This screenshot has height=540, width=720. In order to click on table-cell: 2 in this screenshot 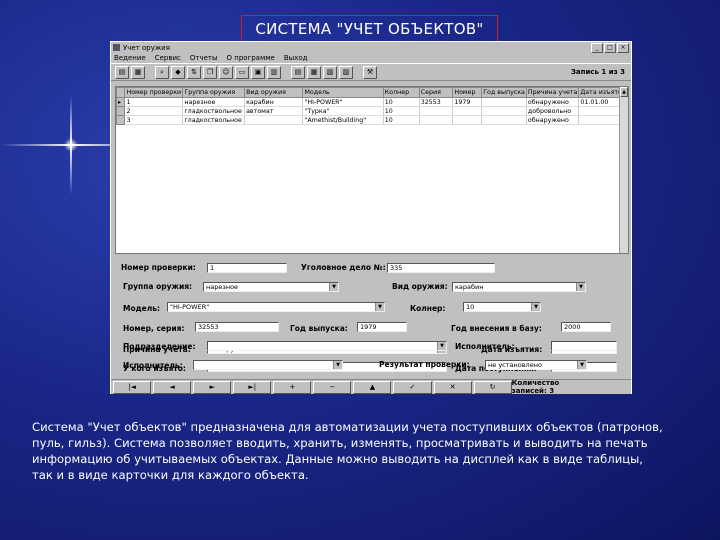, I will do `click(154, 111)`.